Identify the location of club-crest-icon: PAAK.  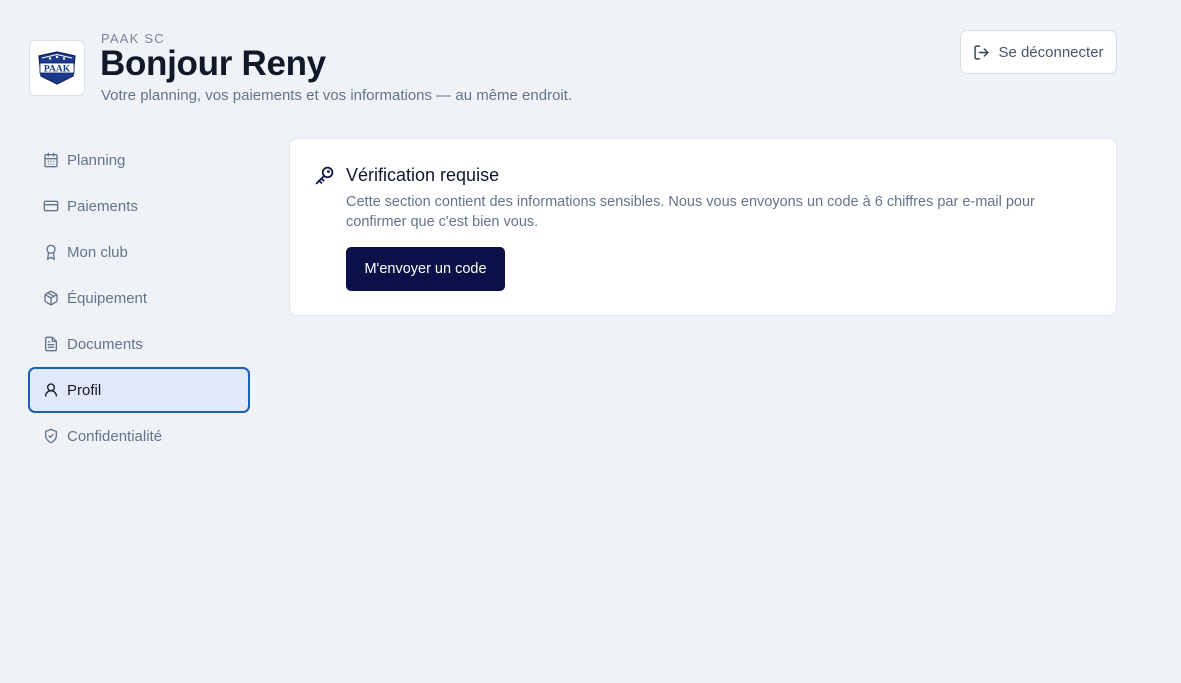
(57, 68).